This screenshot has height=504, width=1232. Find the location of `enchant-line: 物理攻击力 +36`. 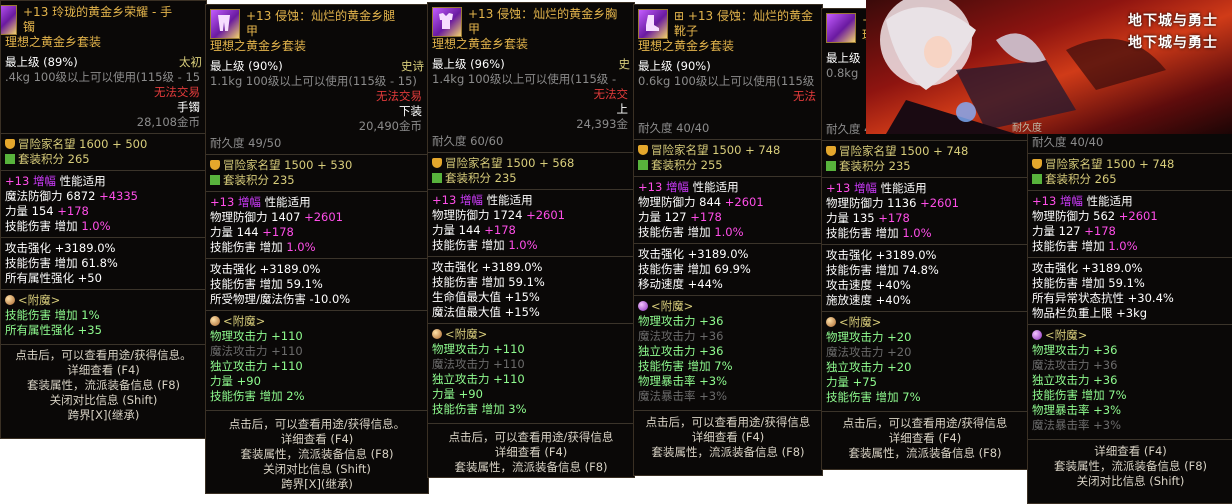

enchant-line: 物理攻击力 +36 is located at coordinates (1075, 350).